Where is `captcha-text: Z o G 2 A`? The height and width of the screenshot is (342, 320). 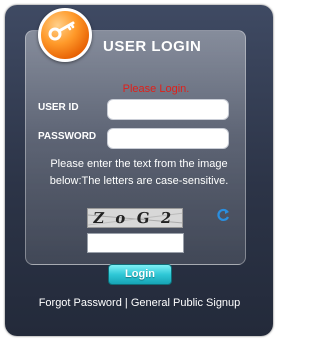
captcha-text: Z o G 2 A is located at coordinates (134, 218).